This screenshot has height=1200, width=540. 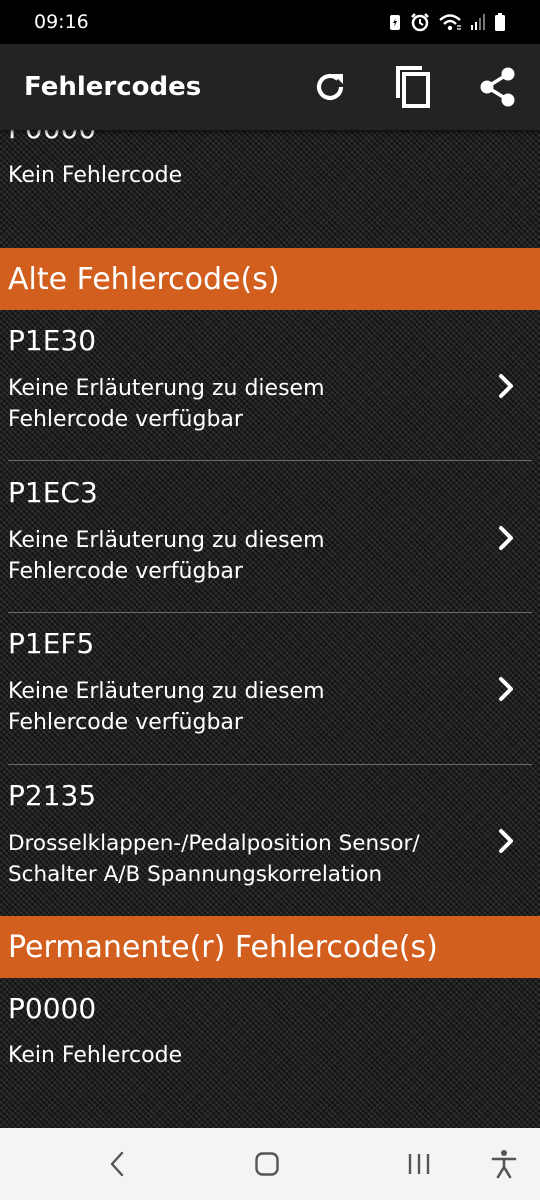 I want to click on description-line: Drosselklappen-/Pedalposition Sensor/, so click(x=214, y=843).